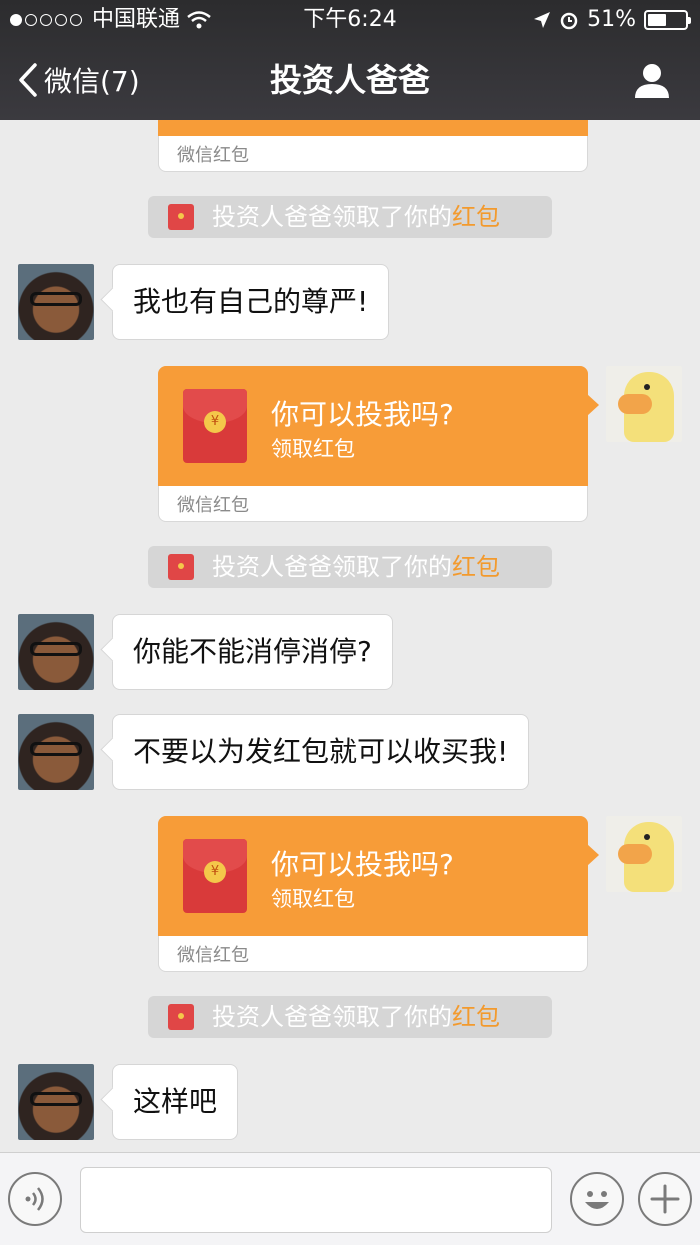  Describe the element at coordinates (251, 302) in the screenshot. I see `message-bubble: 我也有自己的尊严!` at that location.